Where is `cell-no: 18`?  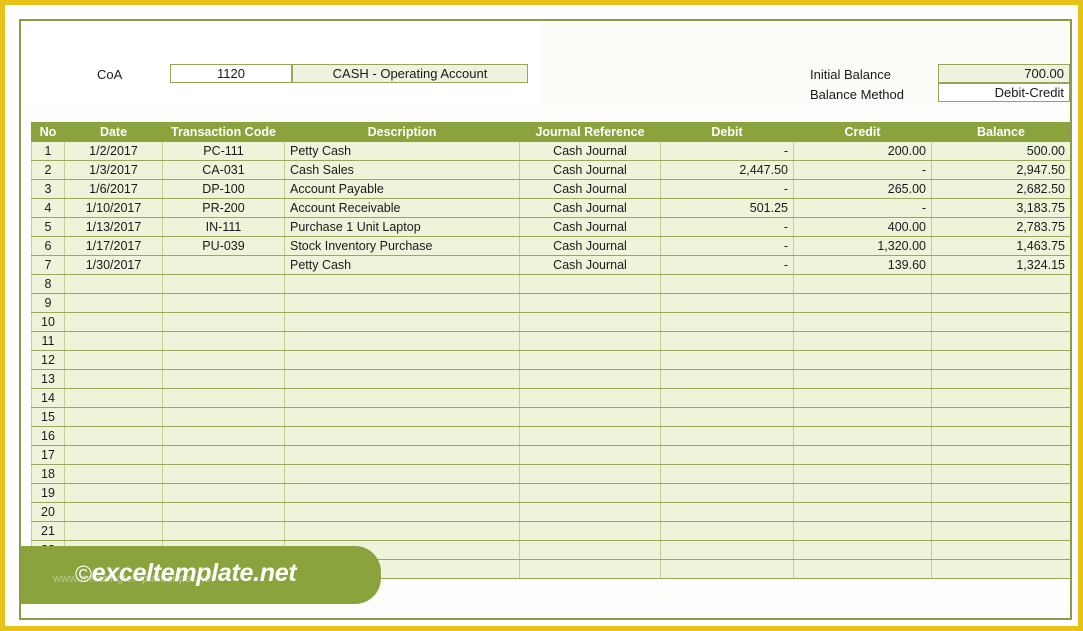 cell-no: 18 is located at coordinates (48, 474).